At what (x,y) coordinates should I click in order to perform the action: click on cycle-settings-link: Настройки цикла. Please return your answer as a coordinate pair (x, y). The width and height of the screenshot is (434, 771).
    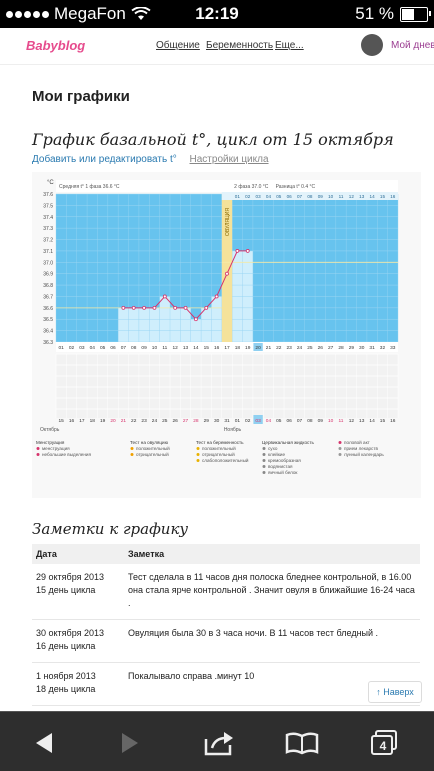
    Looking at the image, I should click on (229, 159).